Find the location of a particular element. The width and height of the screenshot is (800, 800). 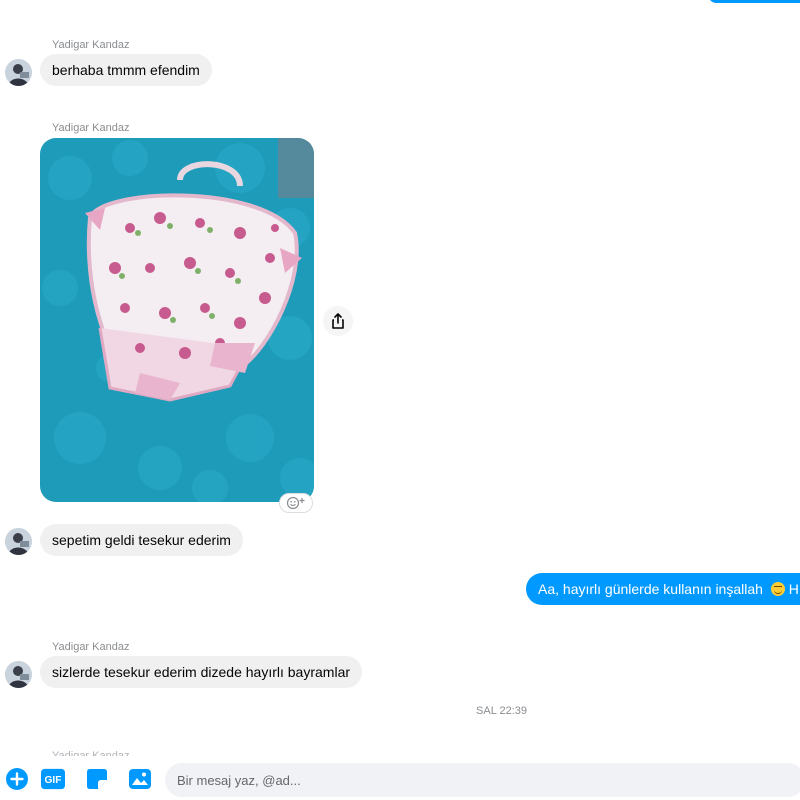

gif-icon: GIF is located at coordinates (53, 779).